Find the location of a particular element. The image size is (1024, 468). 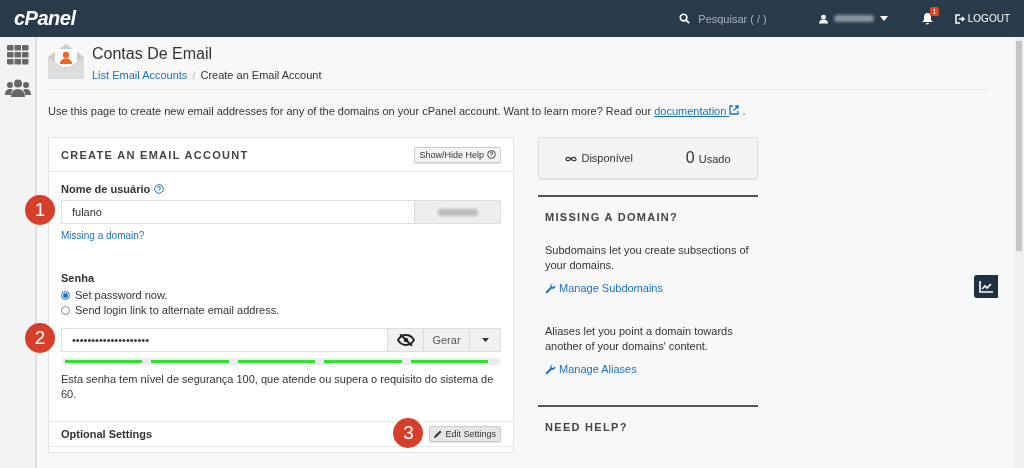

eye-slash-icon is located at coordinates (405, 340).